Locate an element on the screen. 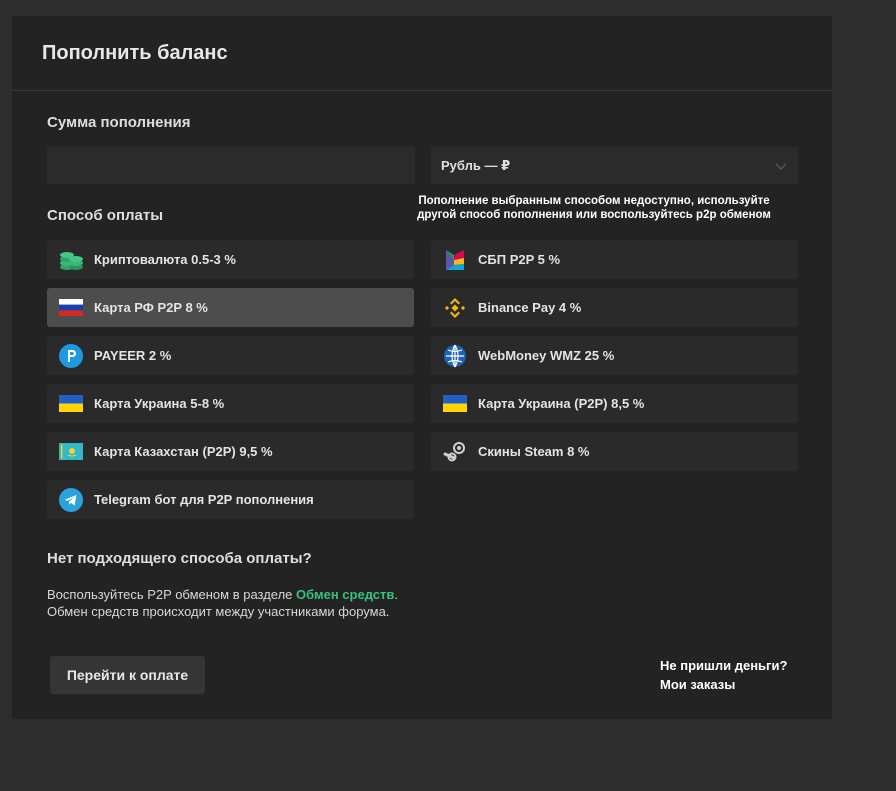 The width and height of the screenshot is (896, 791). kazakhstan-flag-icon is located at coordinates (71, 452).